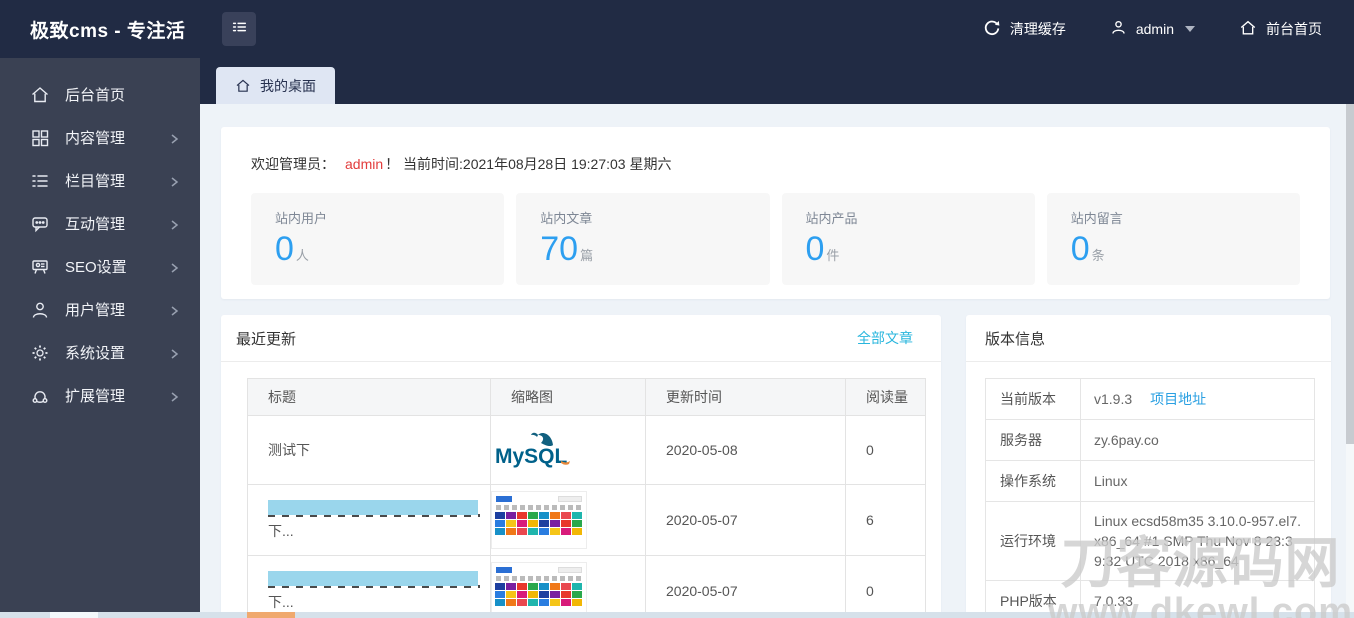 This screenshot has height=618, width=1354. Describe the element at coordinates (95, 353) in the screenshot. I see `sidebar-item-label: 系统设置` at that location.